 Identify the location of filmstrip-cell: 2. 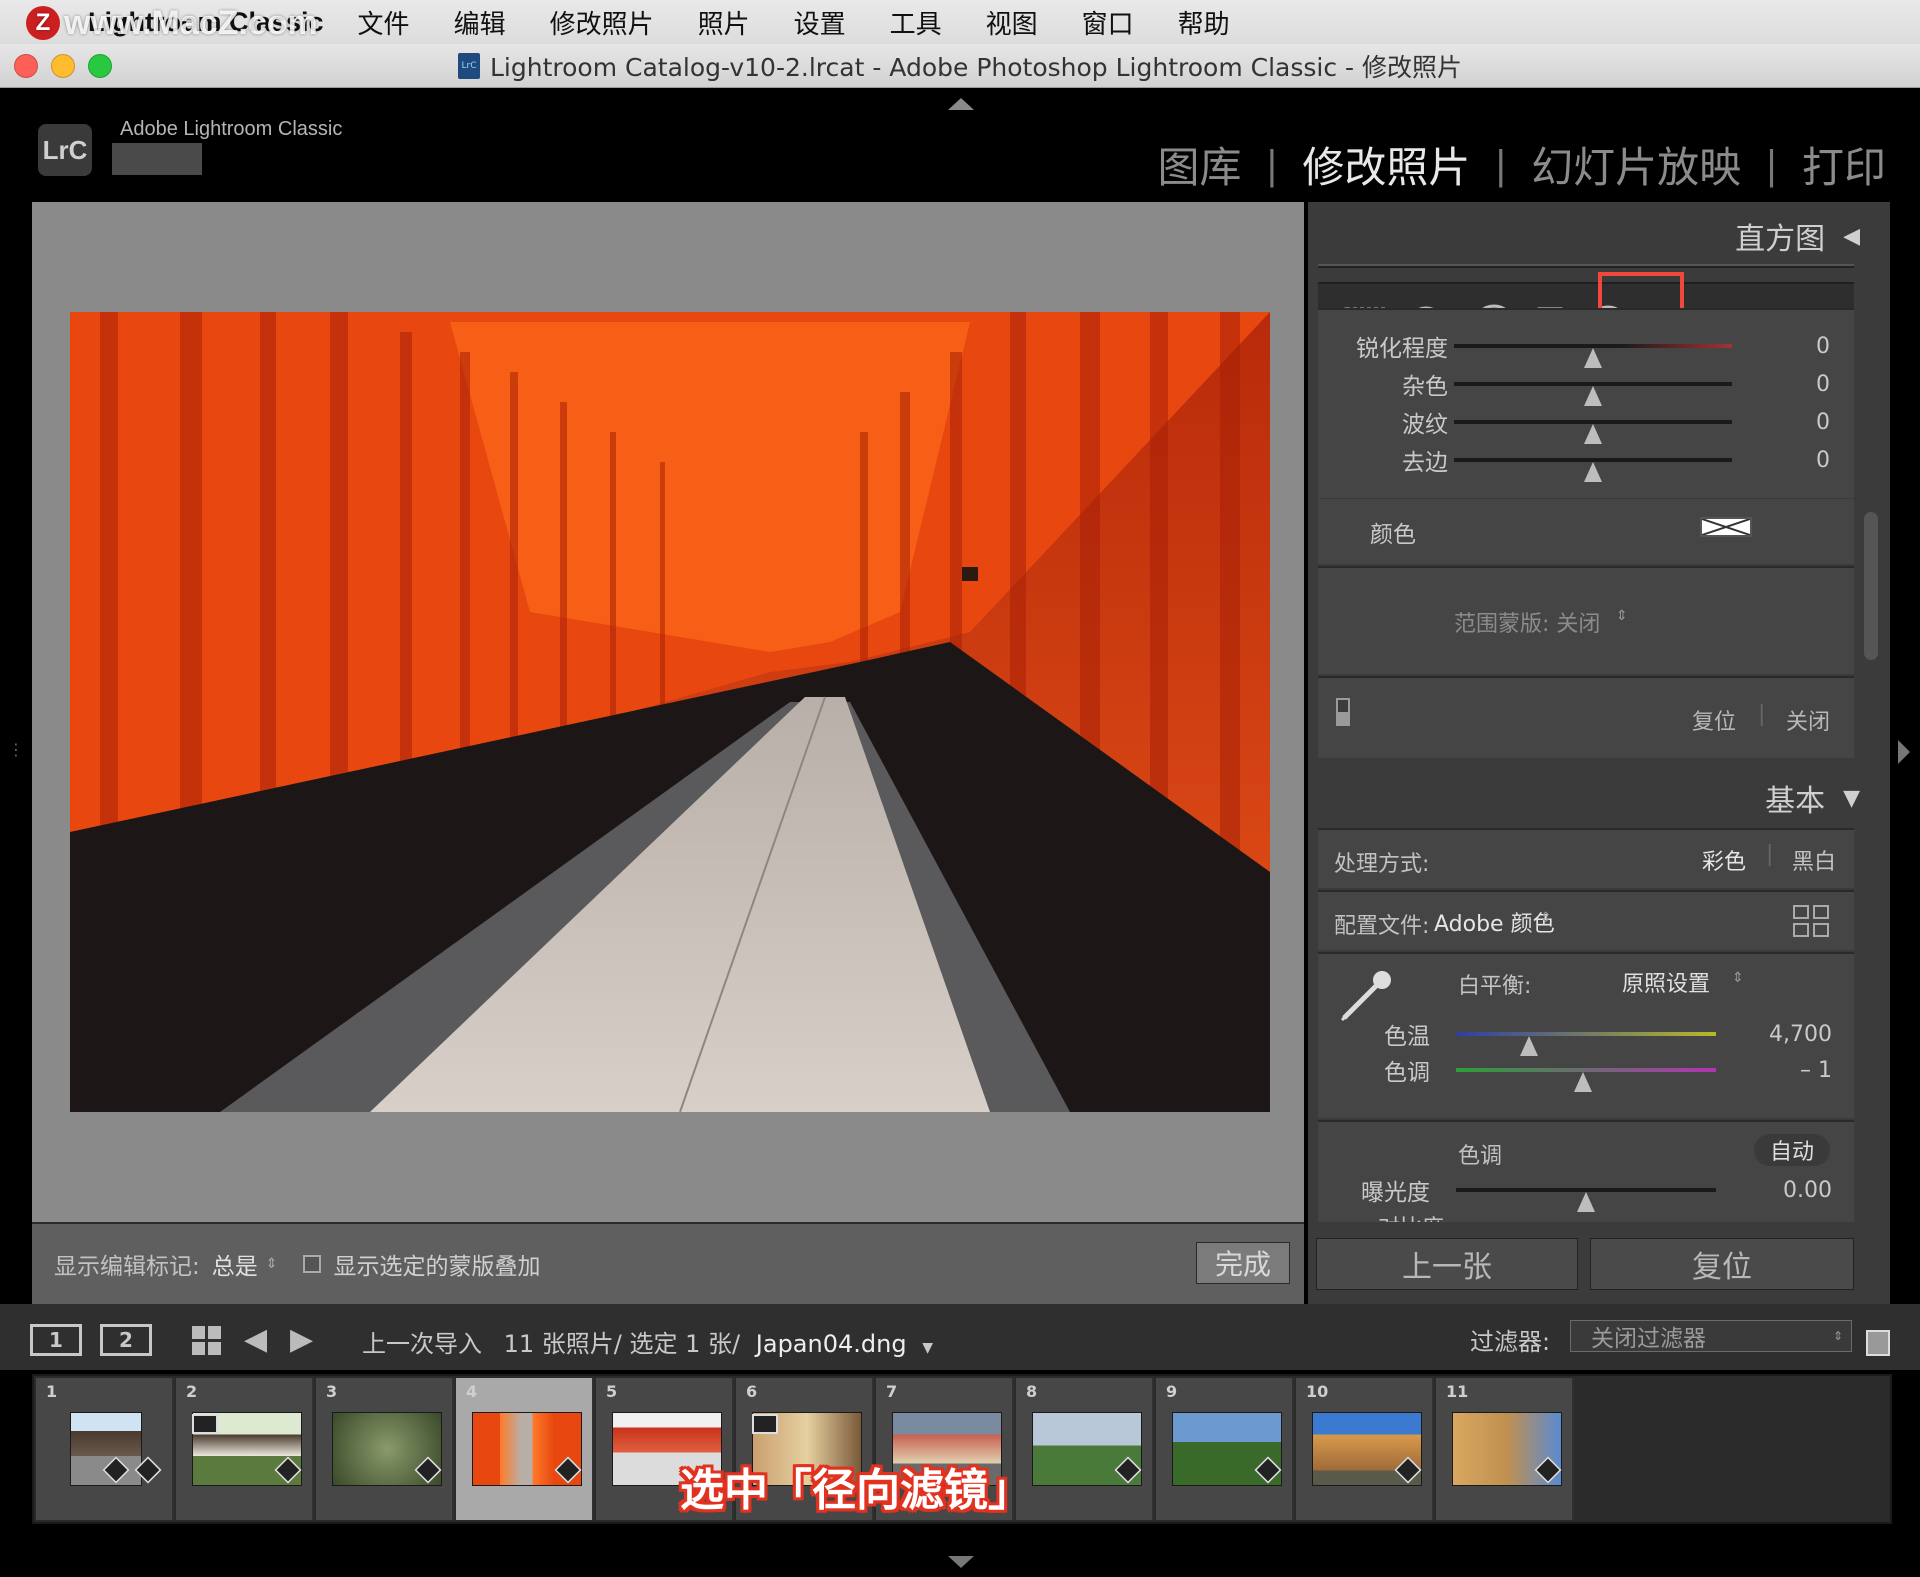
(245, 1449).